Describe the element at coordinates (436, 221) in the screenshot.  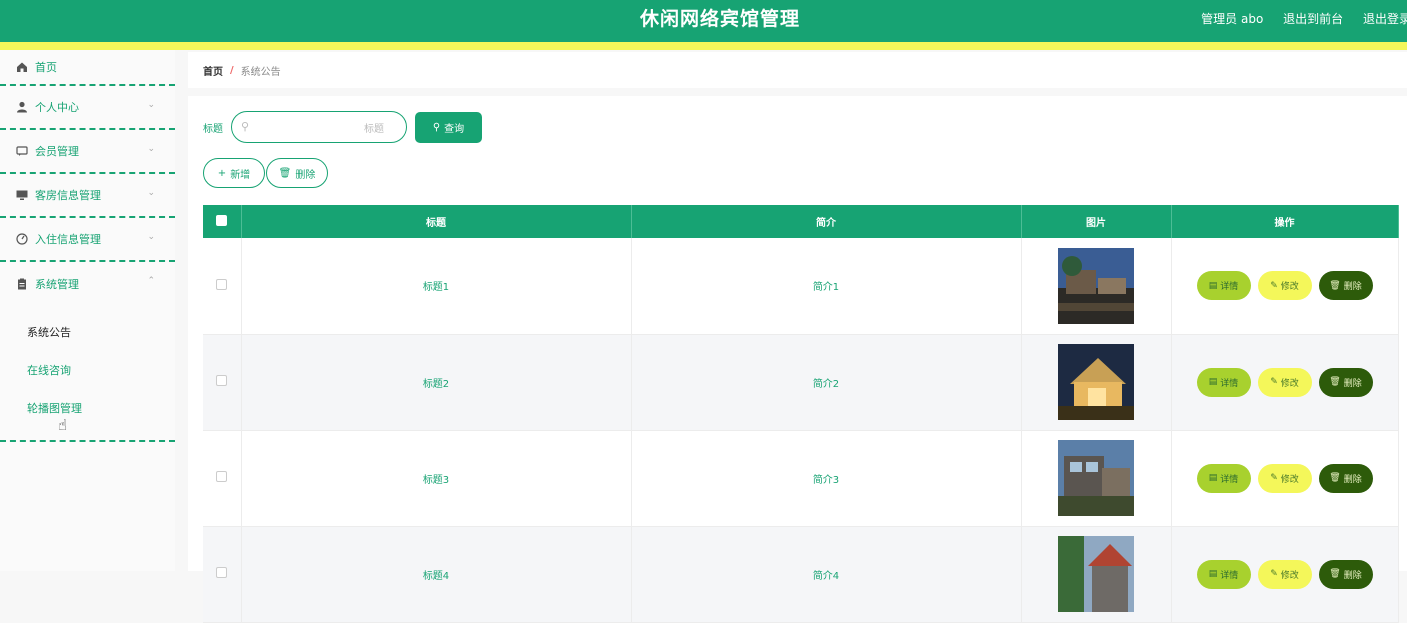
I see `column-header-title: 标题` at that location.